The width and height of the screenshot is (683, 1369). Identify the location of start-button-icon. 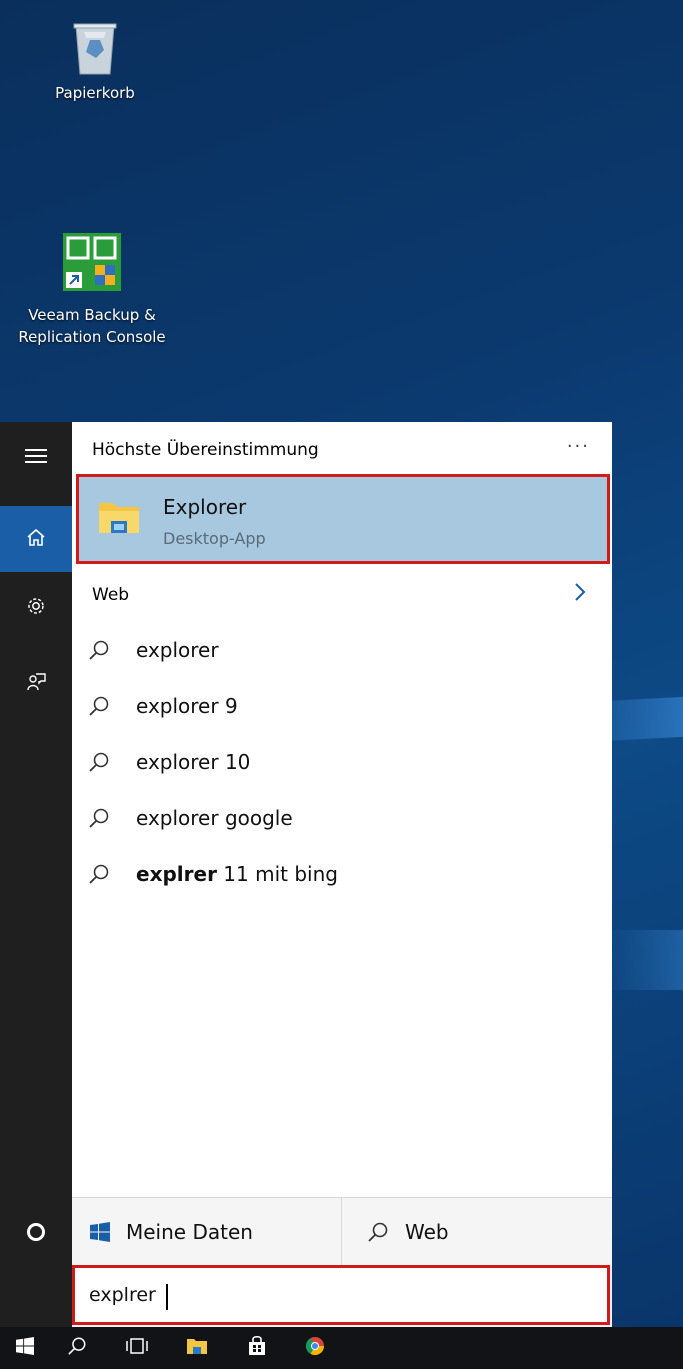
(25, 1348).